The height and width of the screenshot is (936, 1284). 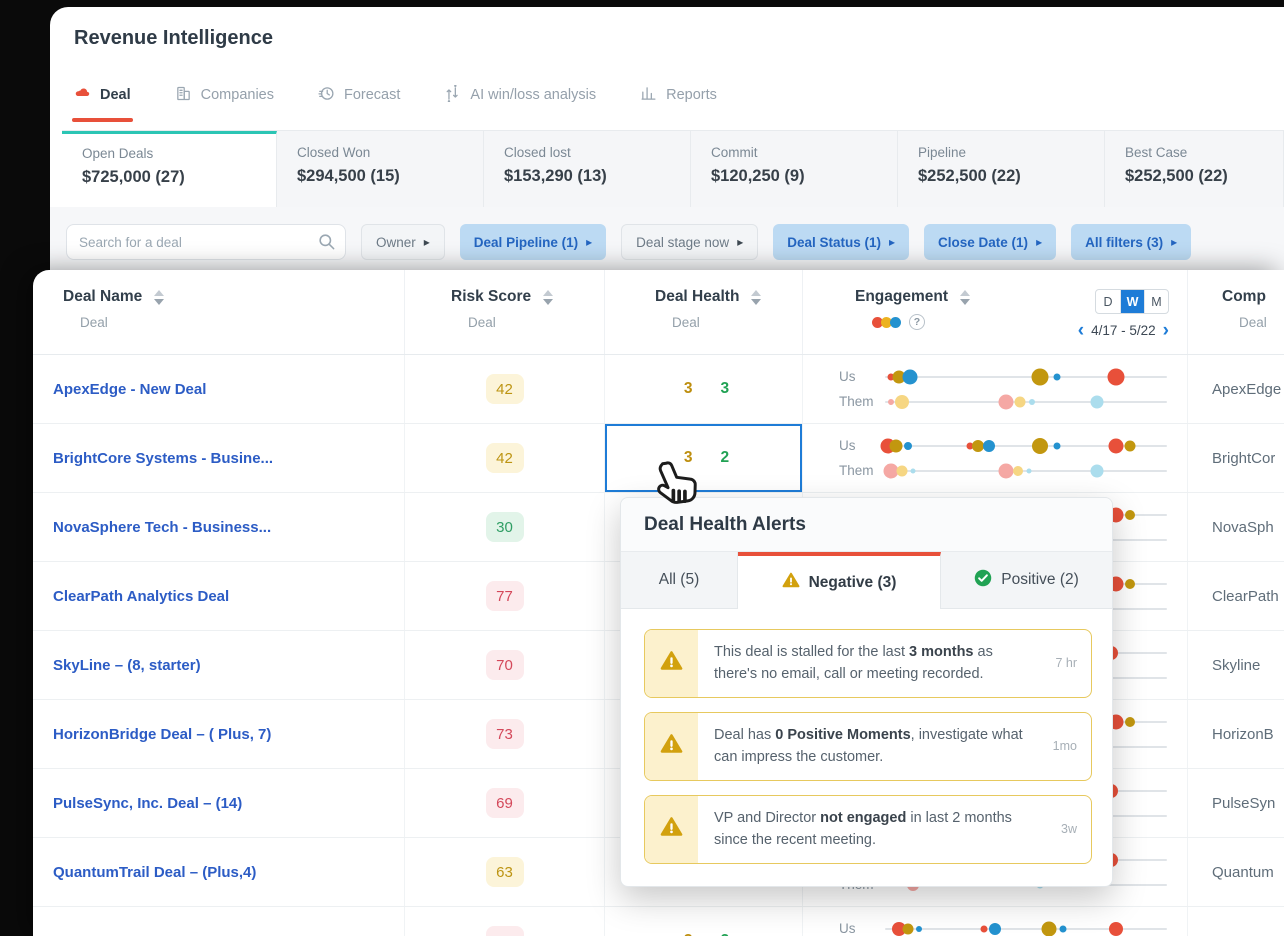 What do you see at coordinates (734, 152) in the screenshot?
I see `card-label: Commit` at bounding box center [734, 152].